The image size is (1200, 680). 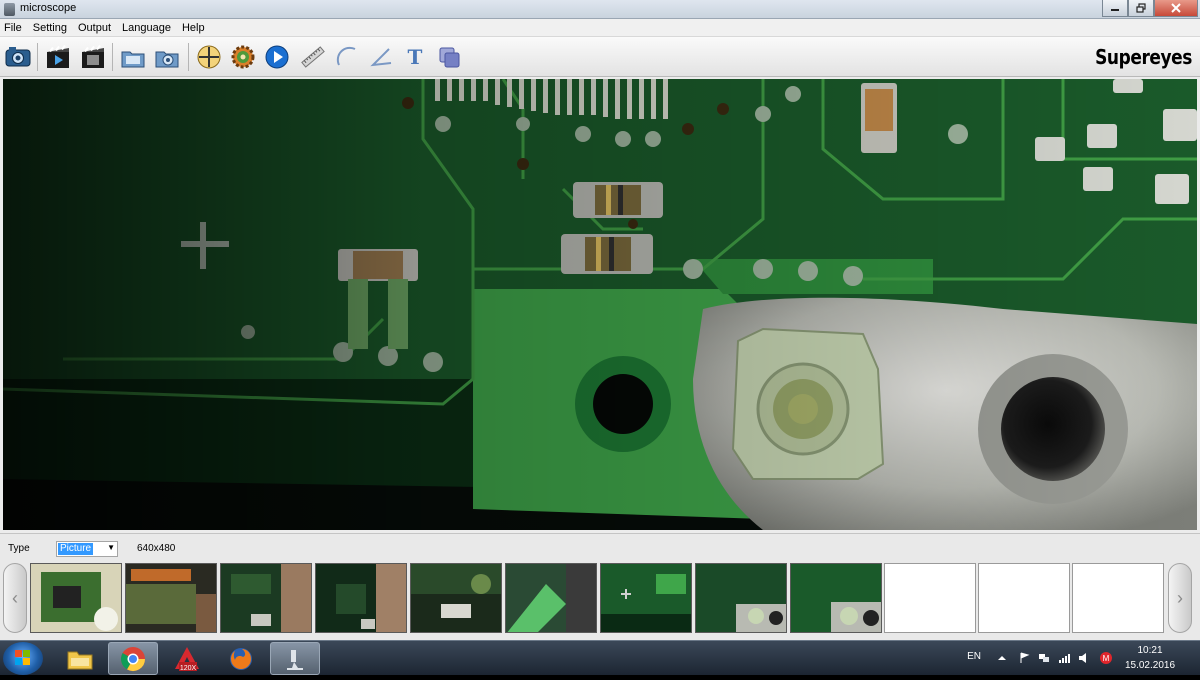 I want to click on firefox-icon, so click(x=241, y=658).